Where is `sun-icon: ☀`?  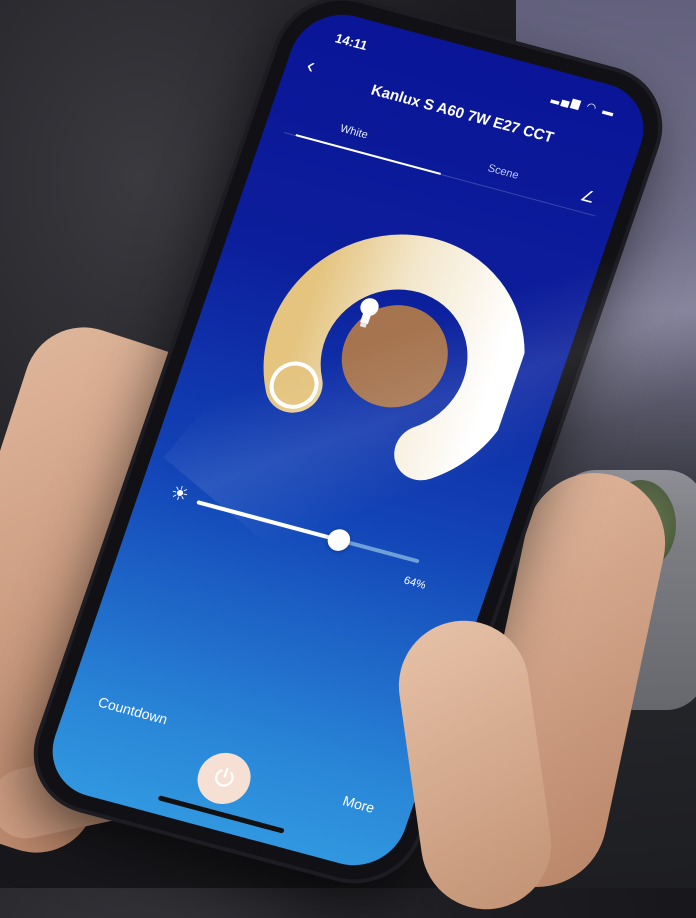
sun-icon: ☀ is located at coordinates (179, 494).